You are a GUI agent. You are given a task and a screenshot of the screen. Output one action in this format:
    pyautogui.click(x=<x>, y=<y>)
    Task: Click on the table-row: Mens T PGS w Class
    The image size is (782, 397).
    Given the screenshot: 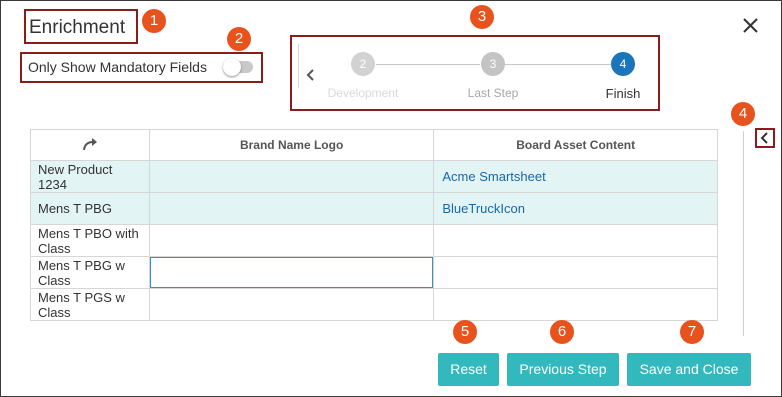 What is the action you would take?
    pyautogui.click(x=374, y=304)
    